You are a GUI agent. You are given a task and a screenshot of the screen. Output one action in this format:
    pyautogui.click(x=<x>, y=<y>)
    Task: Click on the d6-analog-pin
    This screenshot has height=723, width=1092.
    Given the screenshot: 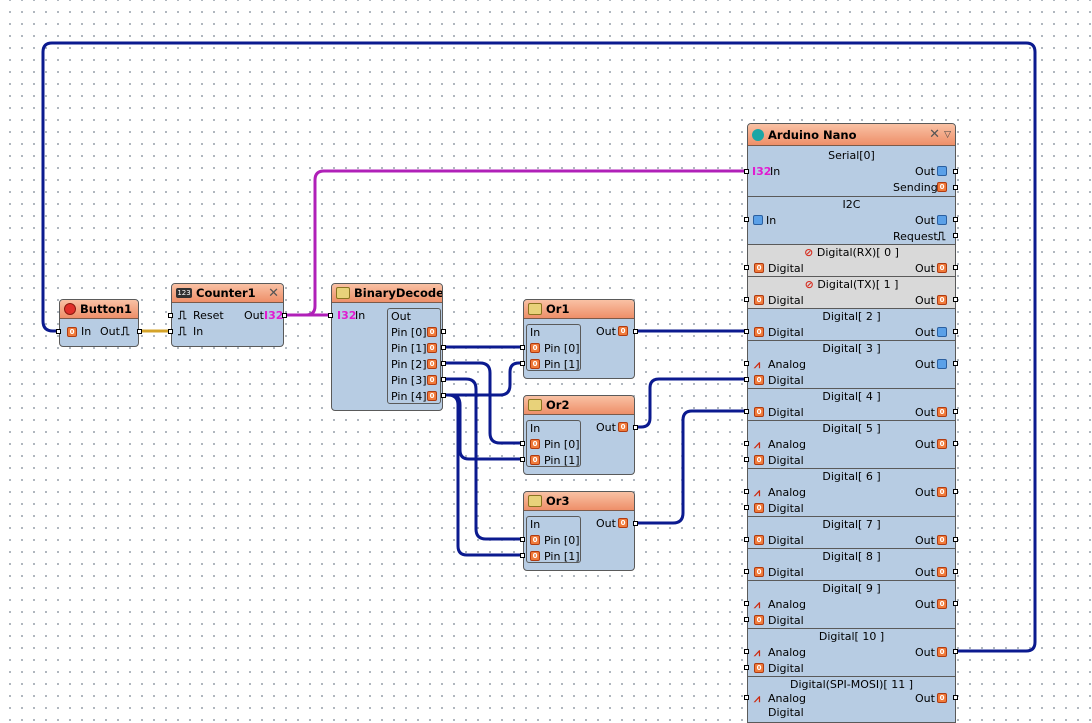 What is the action you would take?
    pyautogui.click(x=746, y=491)
    